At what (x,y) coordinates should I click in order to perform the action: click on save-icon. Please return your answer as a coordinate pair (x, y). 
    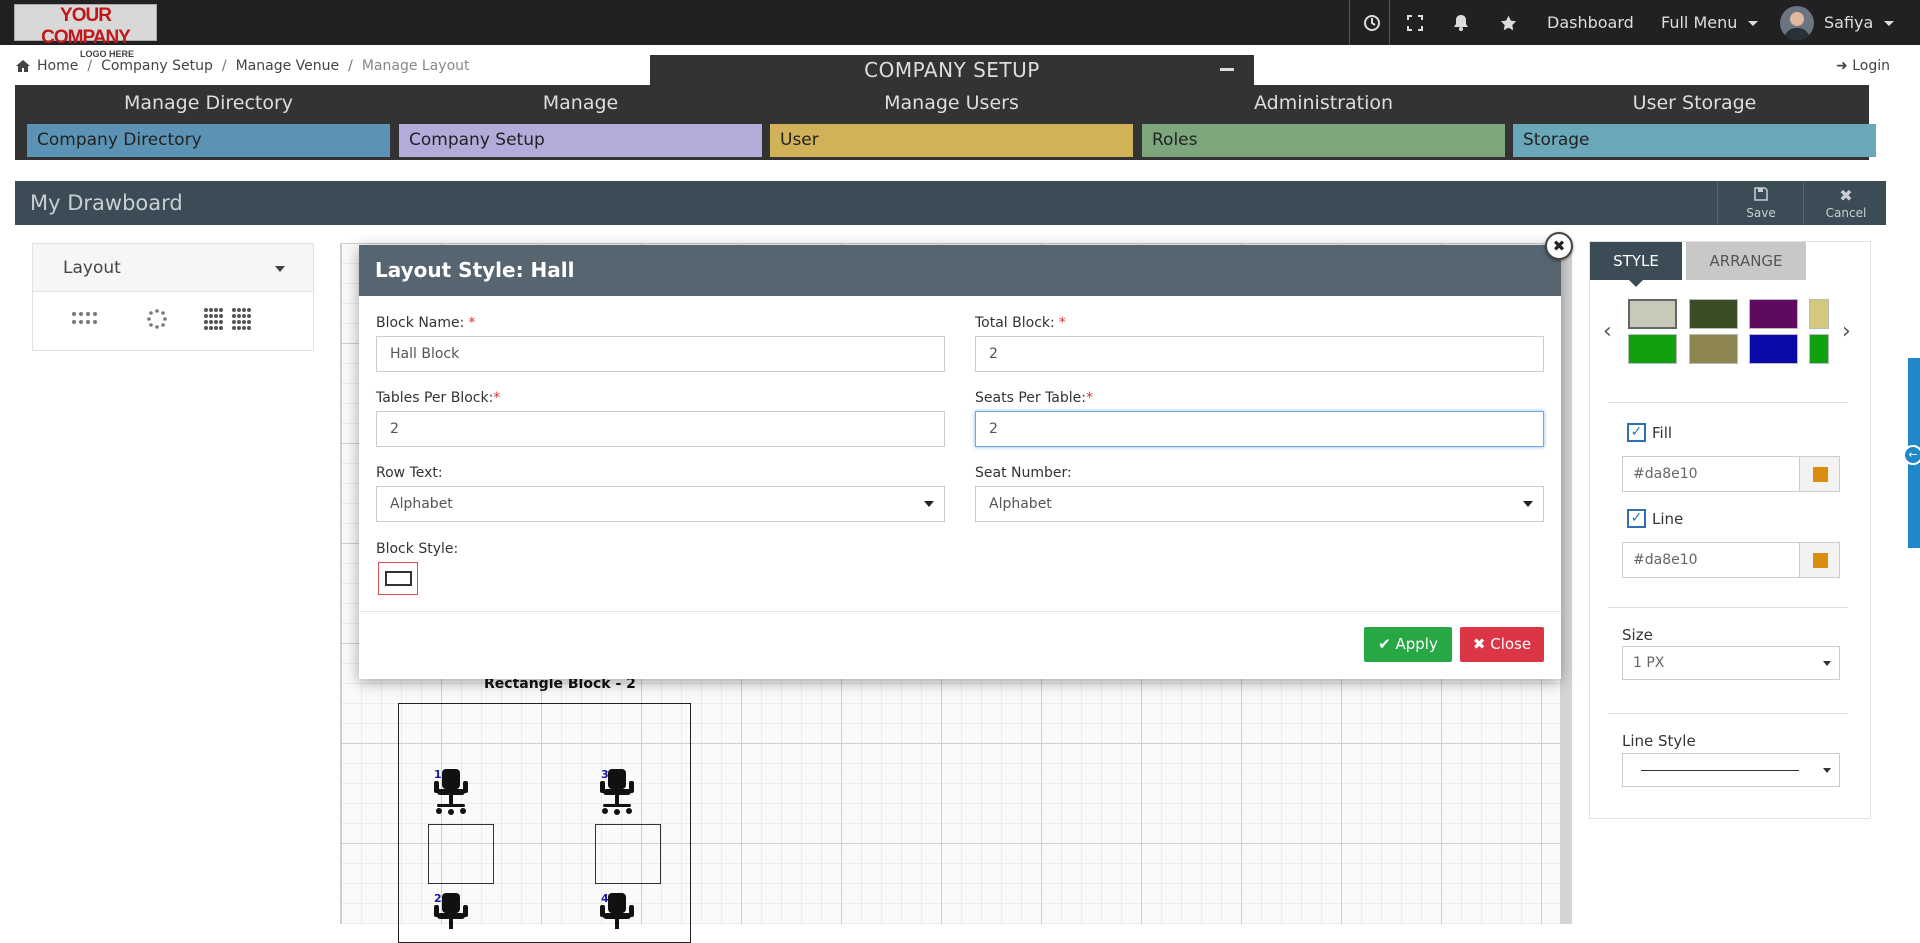
    Looking at the image, I should click on (1761, 193).